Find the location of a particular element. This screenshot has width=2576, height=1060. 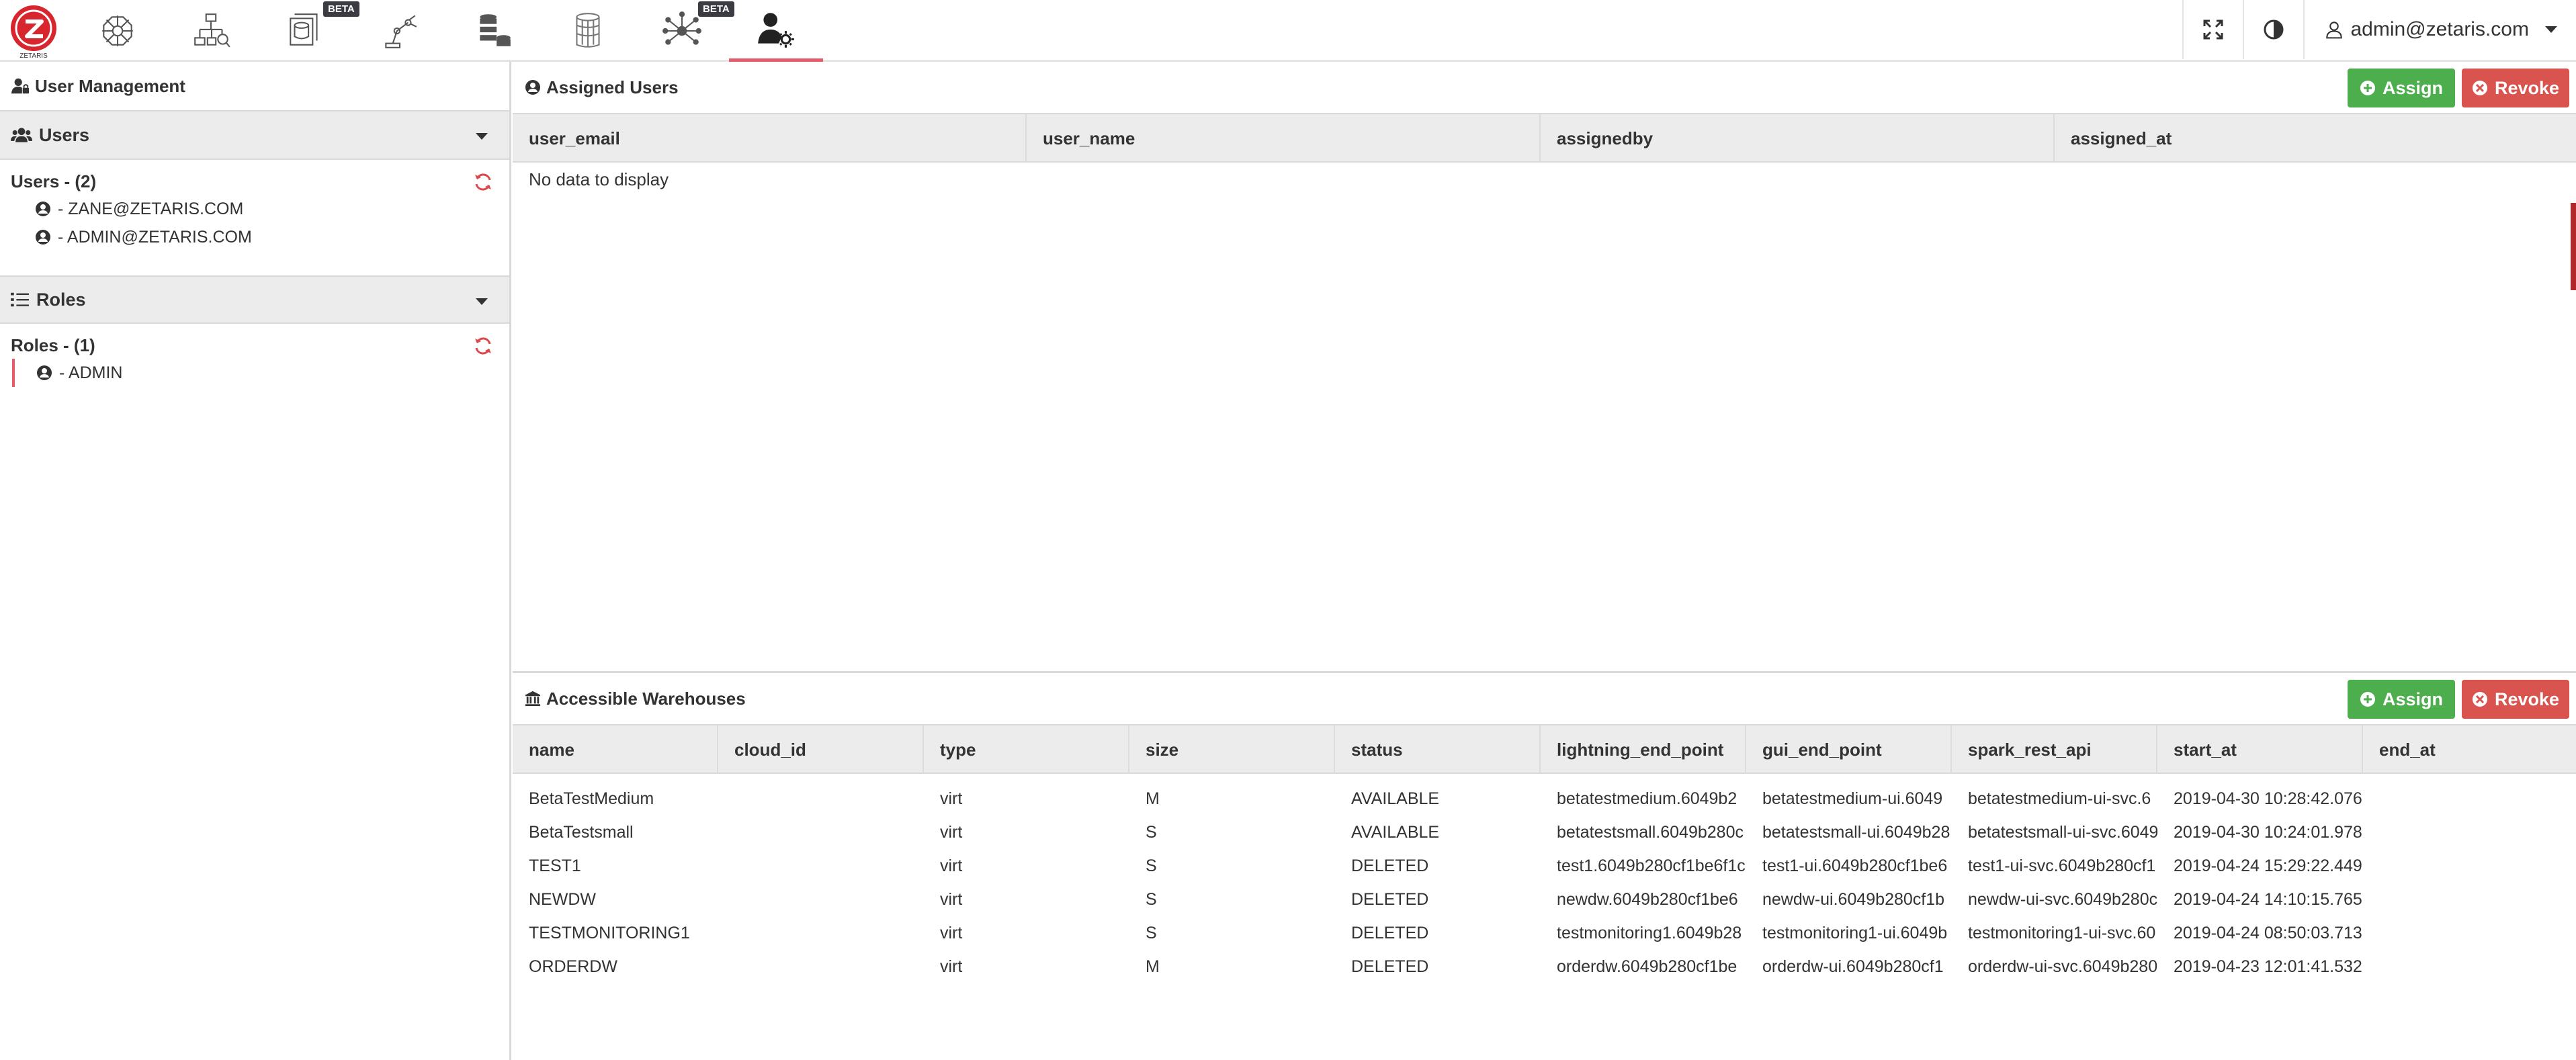

table-cell: orderdw.6049b280cf1be is located at coordinates (1647, 967).